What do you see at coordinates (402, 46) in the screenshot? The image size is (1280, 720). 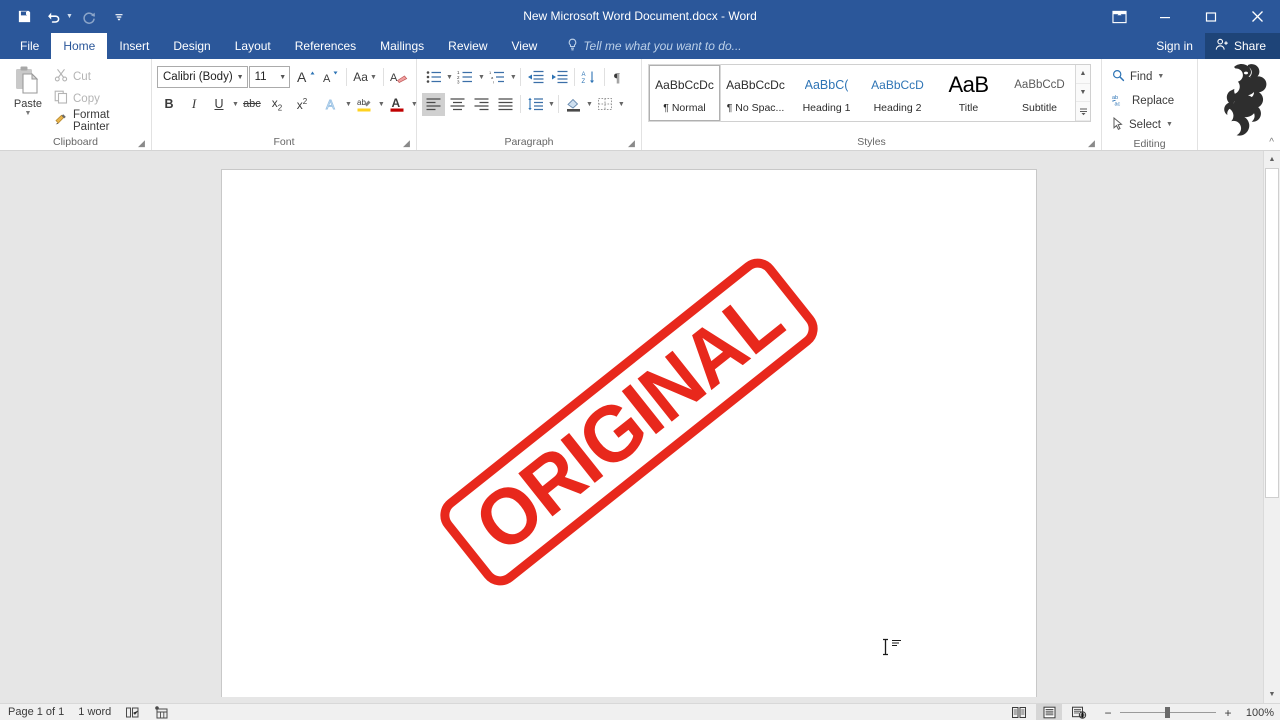 I see `tab-mailings: Mailings` at bounding box center [402, 46].